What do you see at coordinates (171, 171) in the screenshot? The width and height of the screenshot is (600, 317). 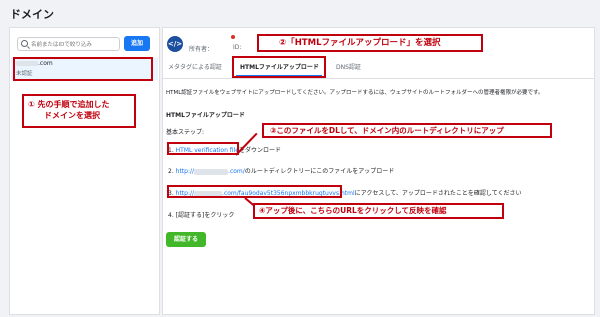 I see `step-number: 2.` at bounding box center [171, 171].